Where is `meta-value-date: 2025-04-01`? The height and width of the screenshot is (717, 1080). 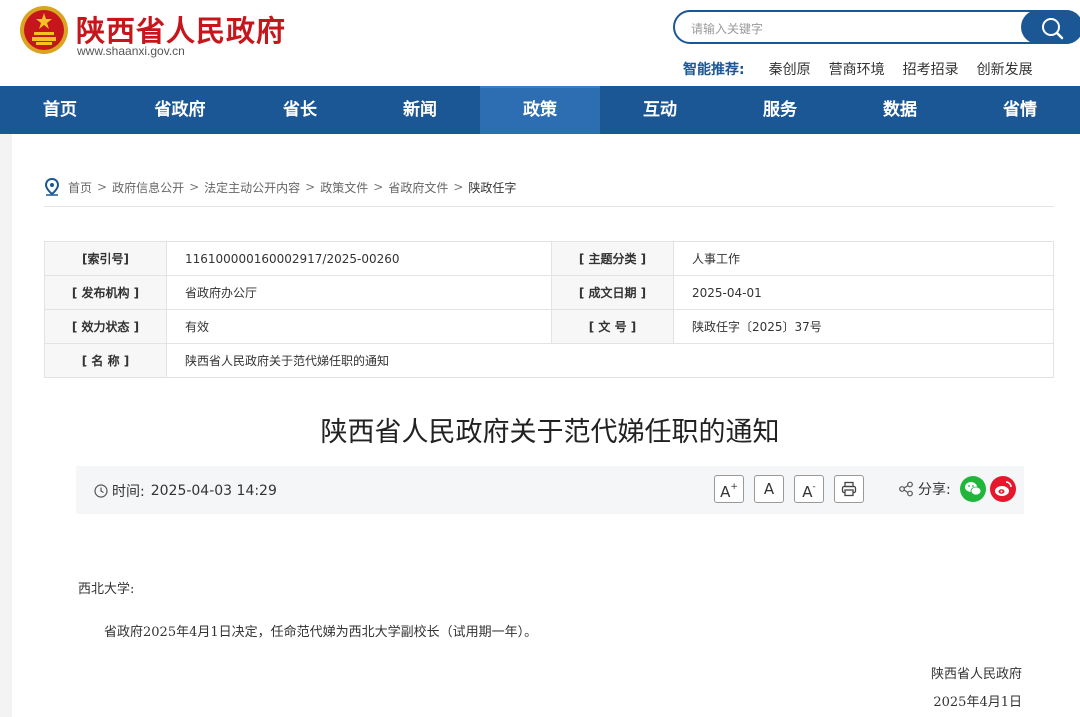 meta-value-date: 2025-04-01 is located at coordinates (863, 292).